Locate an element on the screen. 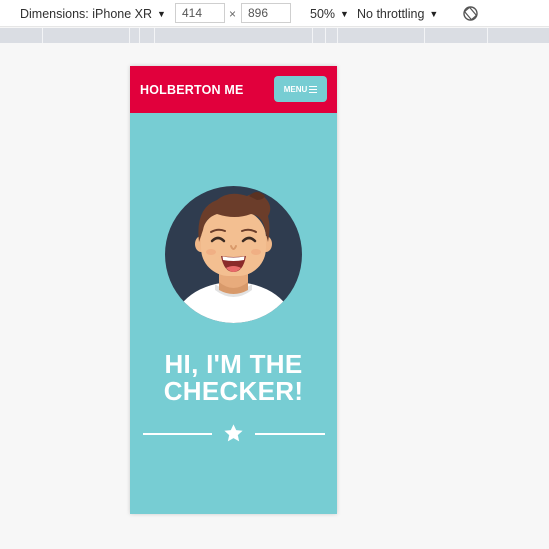 This screenshot has height=549, width=549. height-input: 896 is located at coordinates (266, 13).